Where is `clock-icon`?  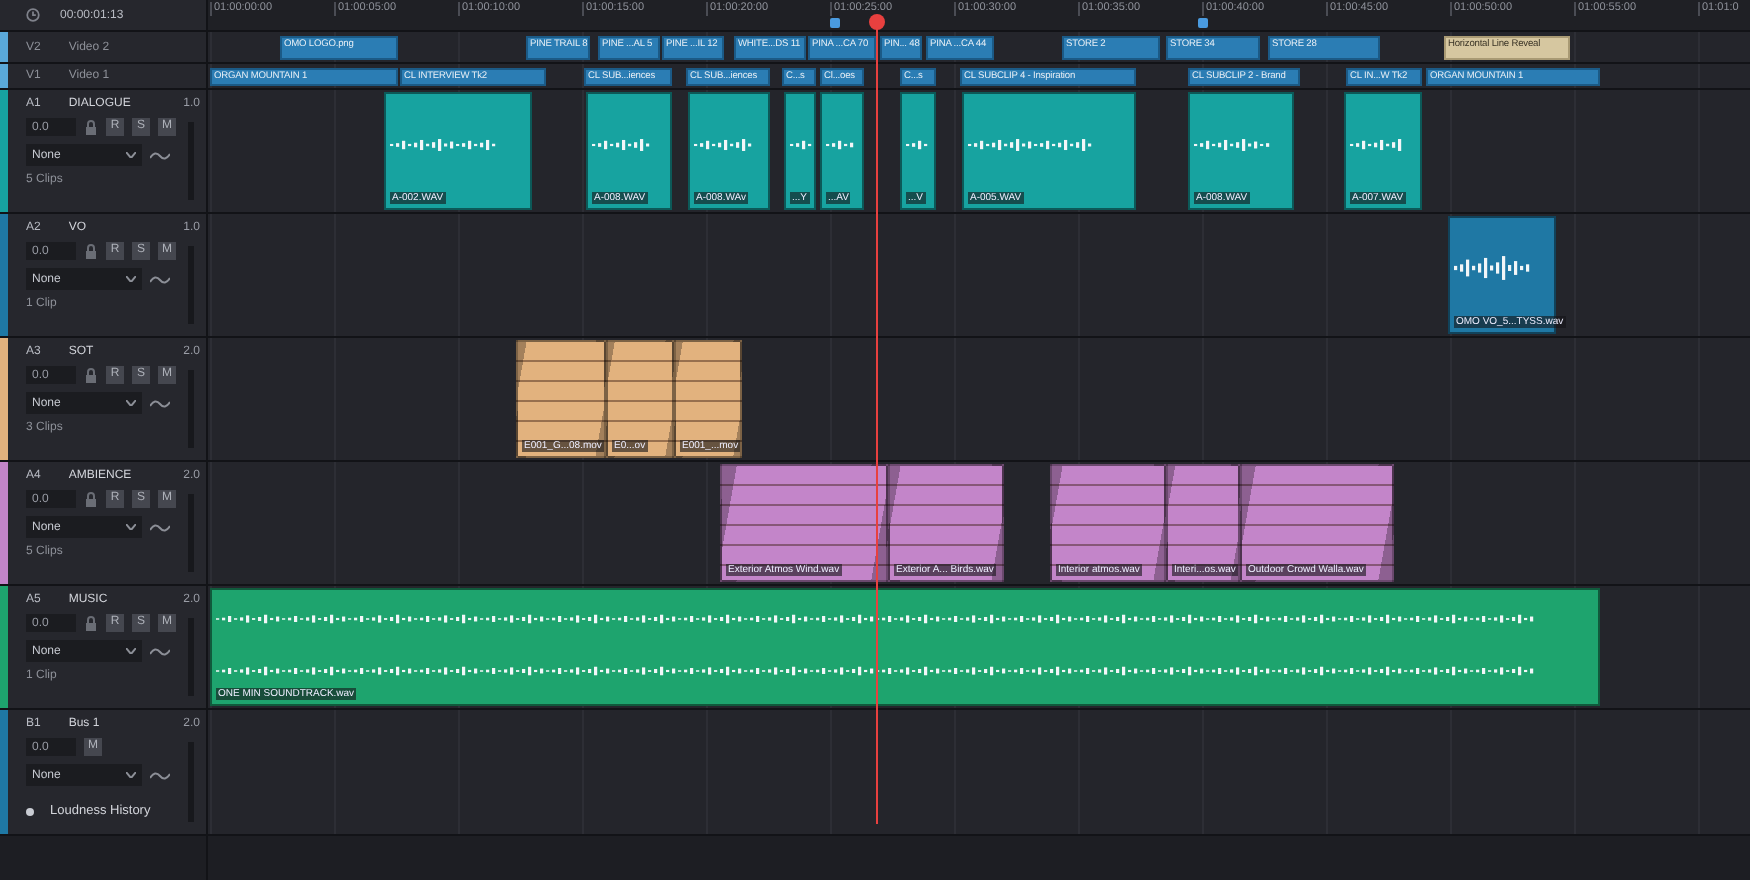
clock-icon is located at coordinates (33, 15).